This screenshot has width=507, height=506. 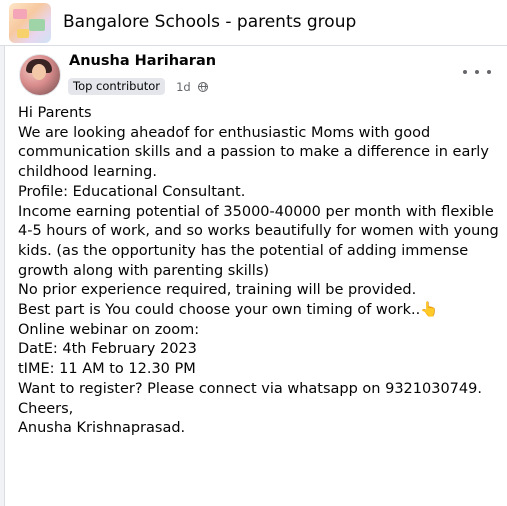 I want to click on post-line: DatE: 4th February 2023, so click(x=107, y=349).